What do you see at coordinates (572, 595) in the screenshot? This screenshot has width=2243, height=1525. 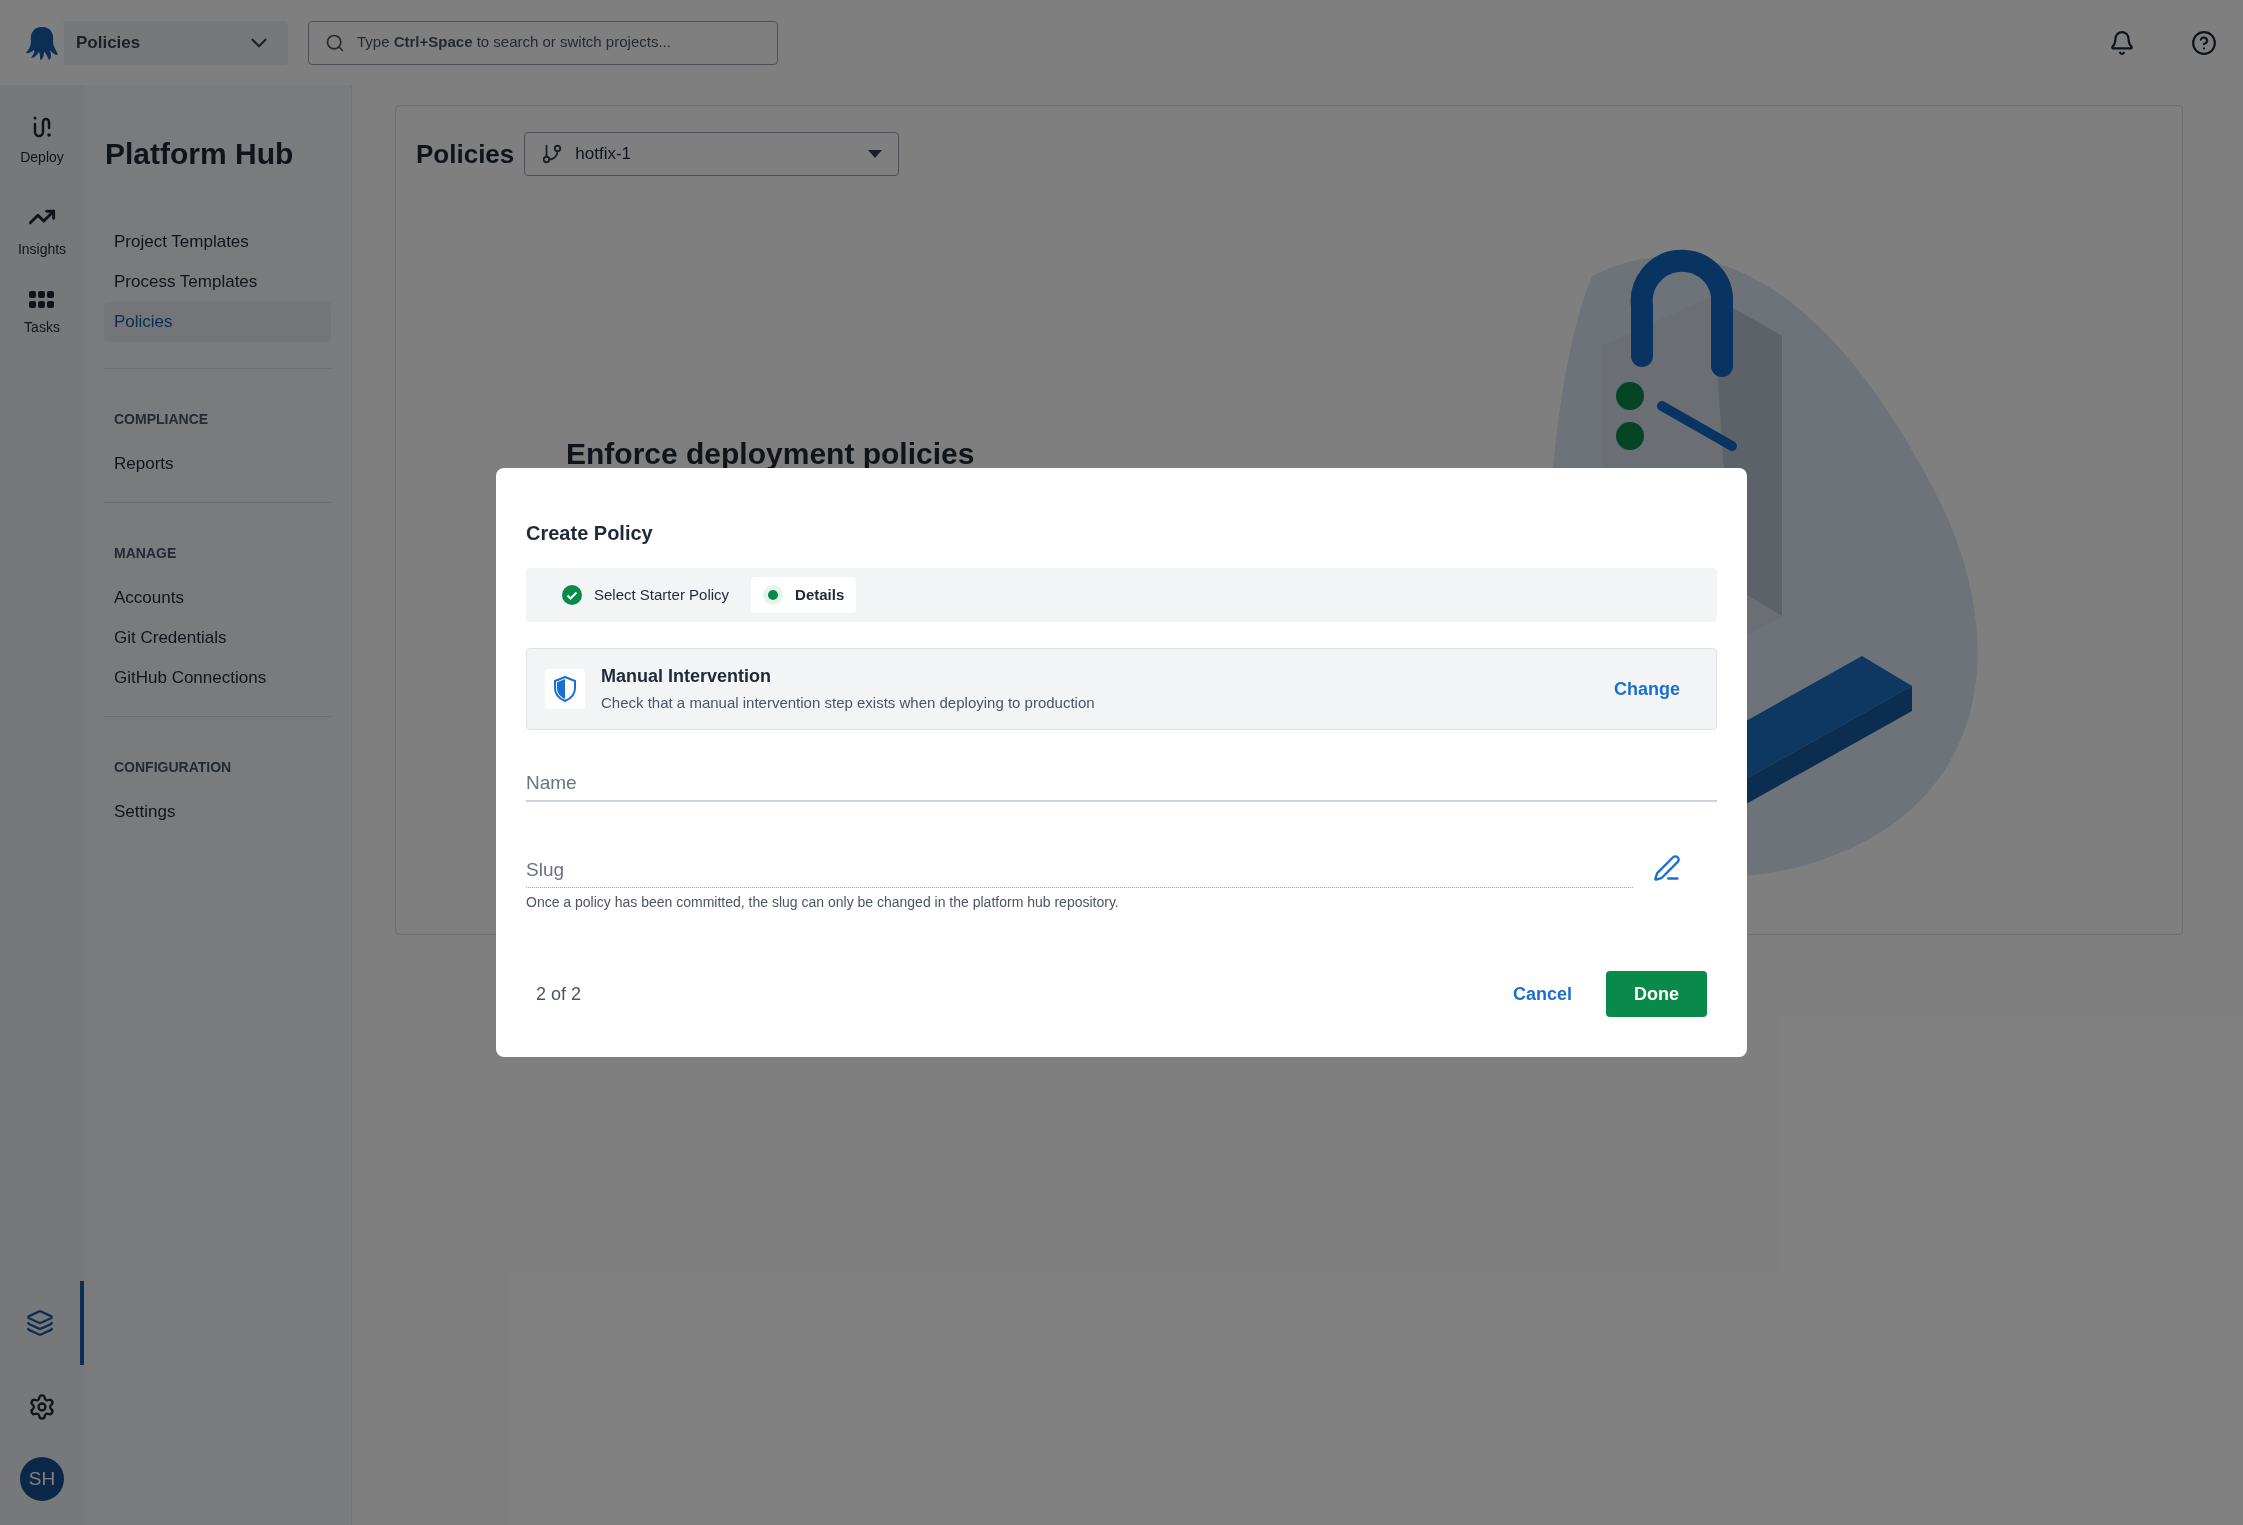 I see `check-circle-icon` at bounding box center [572, 595].